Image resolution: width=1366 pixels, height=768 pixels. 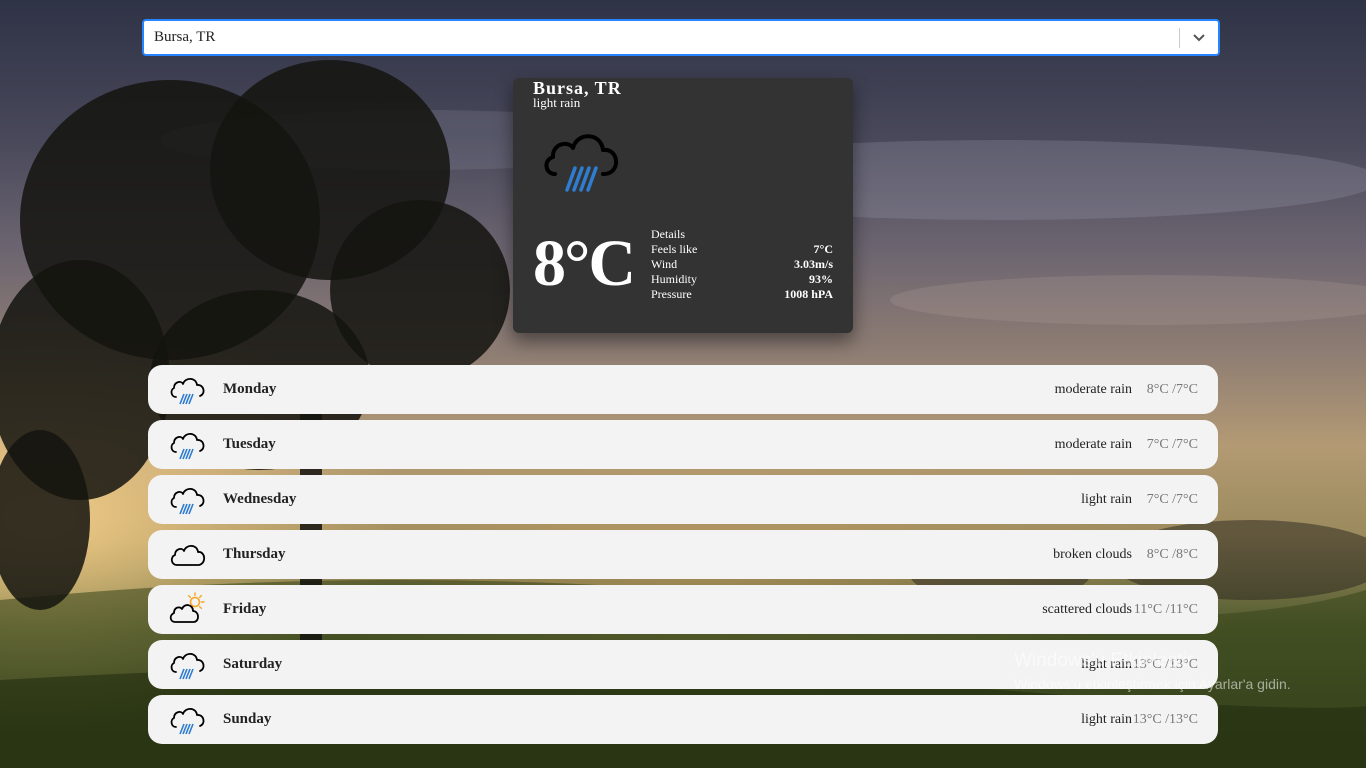 I want to click on forecast-description: scattered clouds, so click(x=1087, y=609).